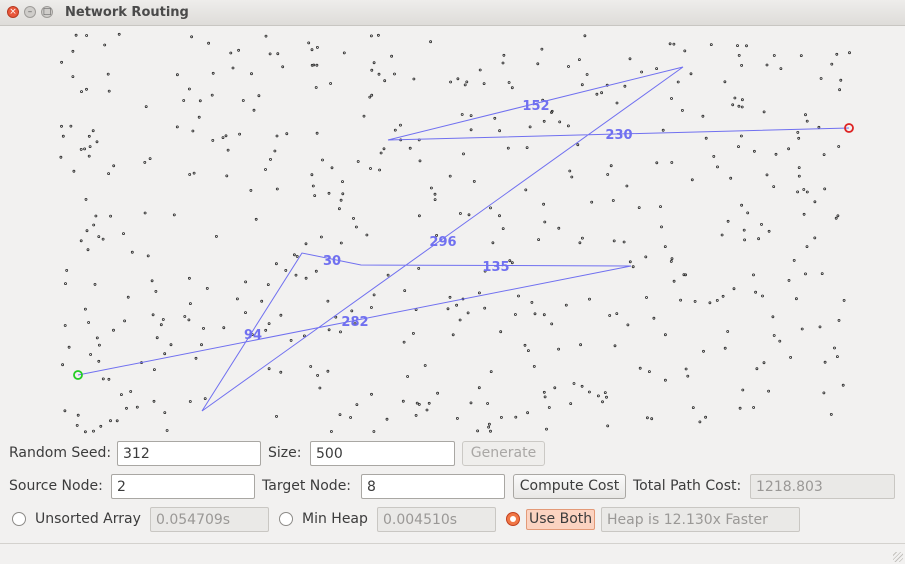 The height and width of the screenshot is (564, 905). I want to click on unsorted-array-radio, so click(19, 519).